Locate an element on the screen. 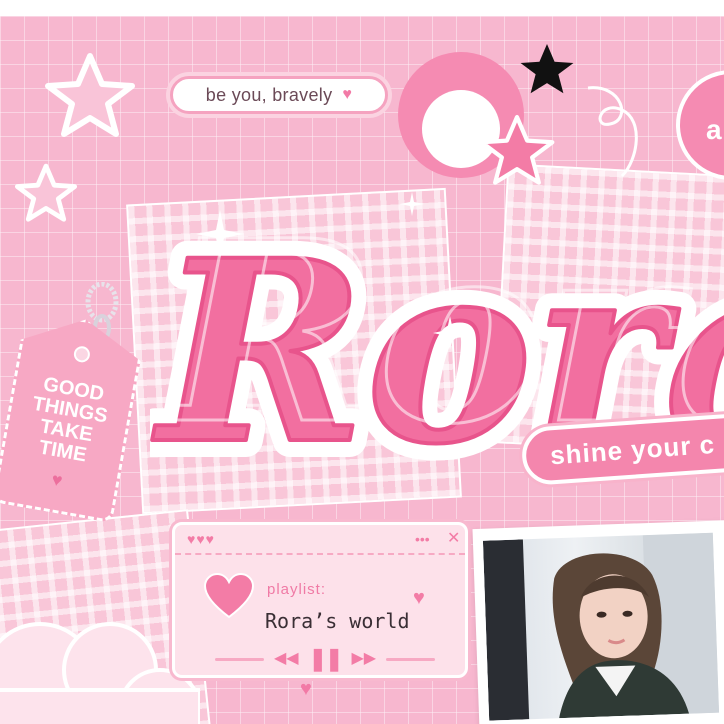  portrait-illustration is located at coordinates (601, 626).